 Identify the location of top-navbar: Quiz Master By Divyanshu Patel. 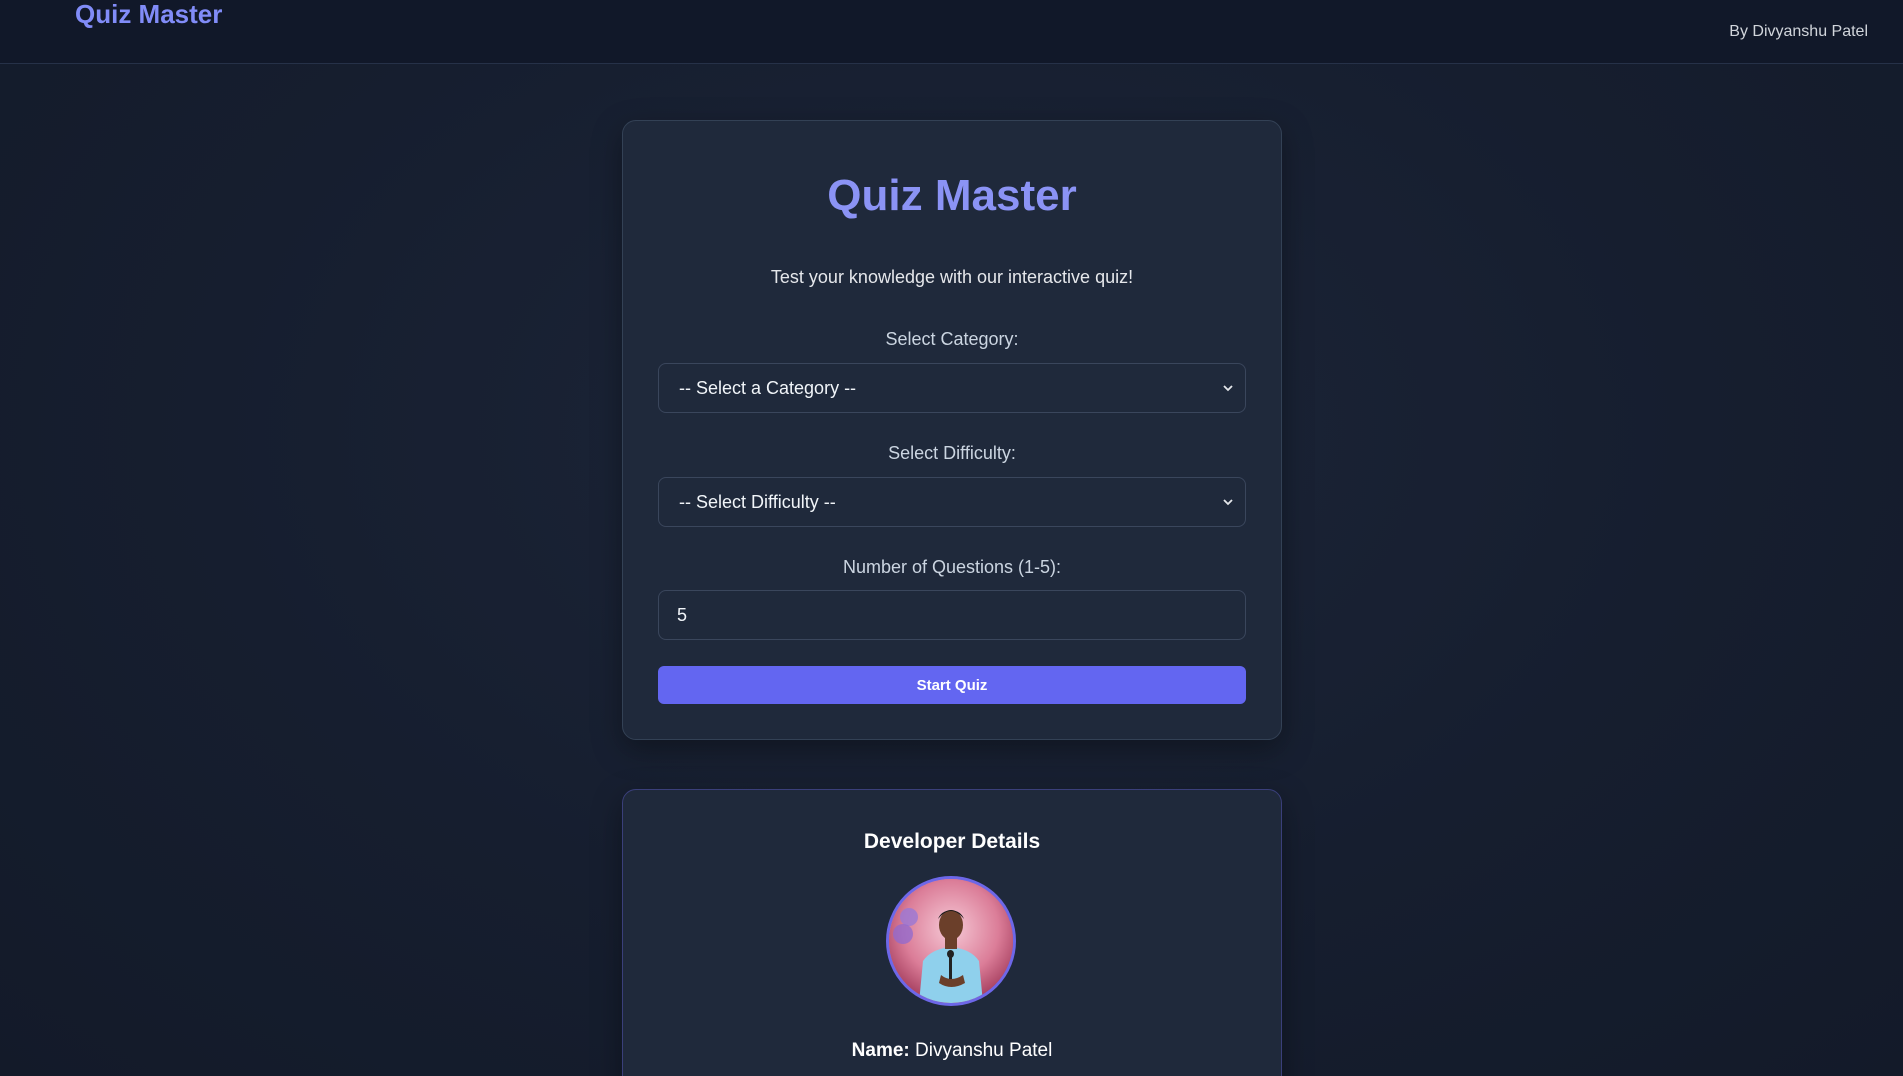
(951, 32).